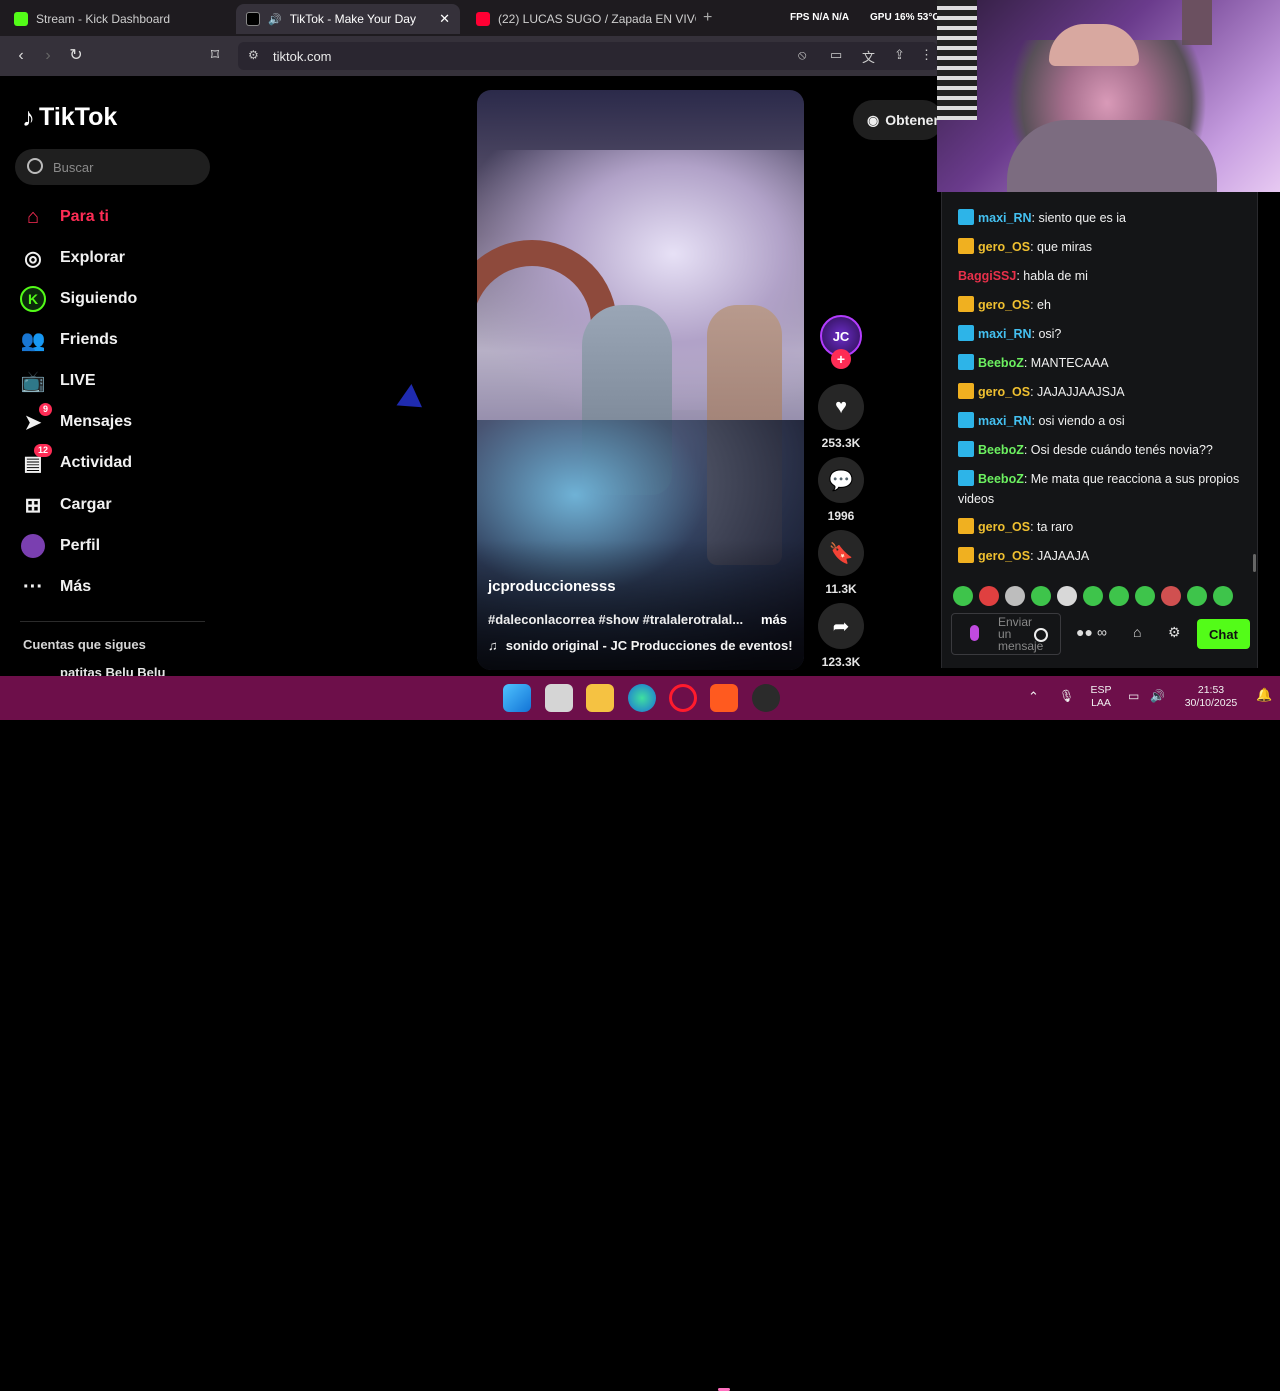 The height and width of the screenshot is (1391, 1280). I want to click on language-indicator: ESP LAA, so click(1101, 697).